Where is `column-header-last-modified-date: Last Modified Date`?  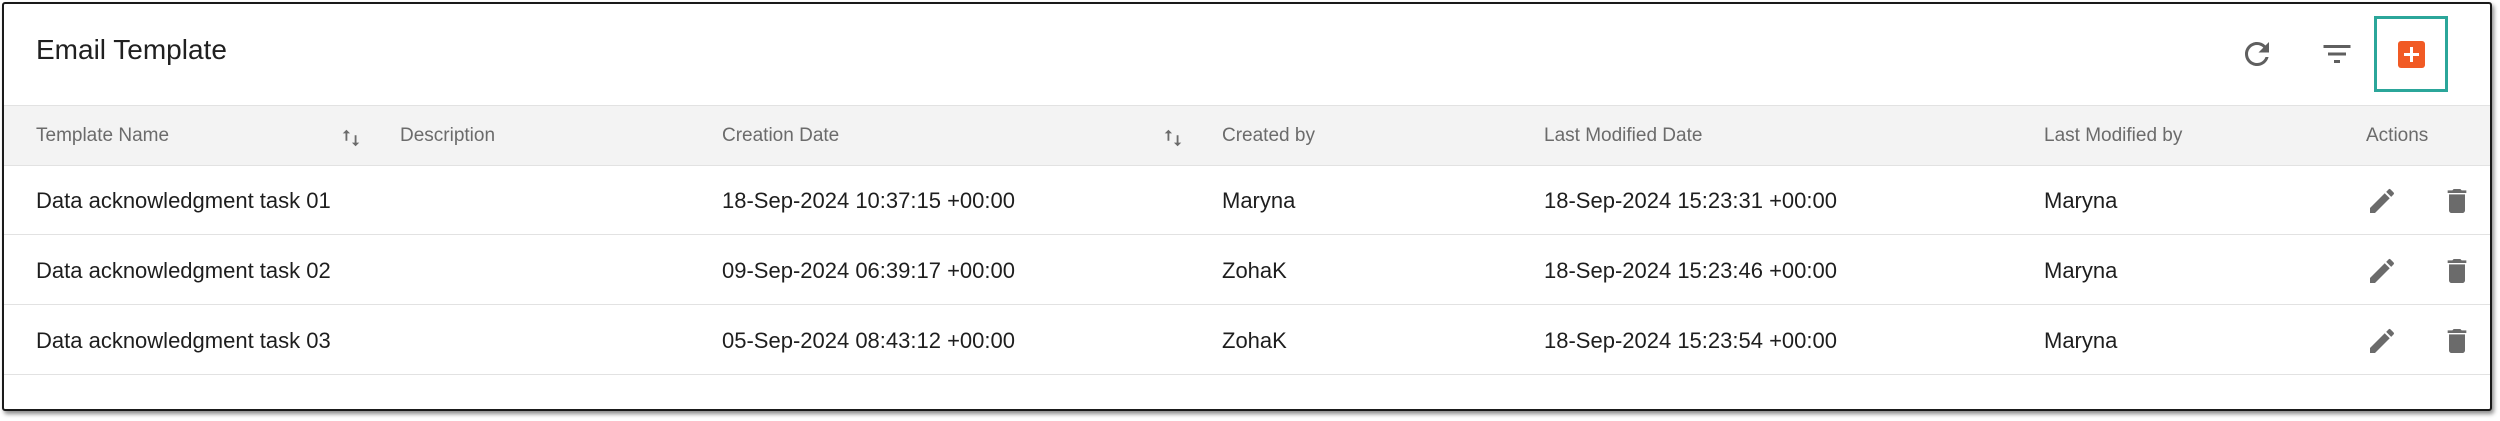
column-header-last-modified-date: Last Modified Date is located at coordinates (1623, 135).